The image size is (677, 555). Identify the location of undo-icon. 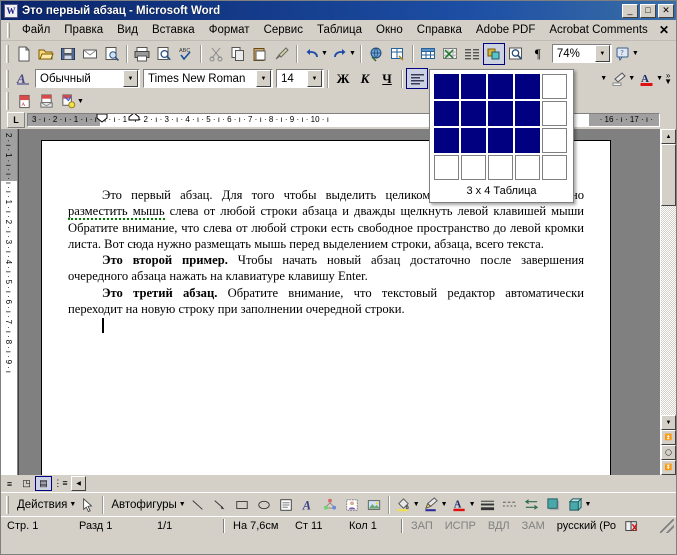
(312, 54).